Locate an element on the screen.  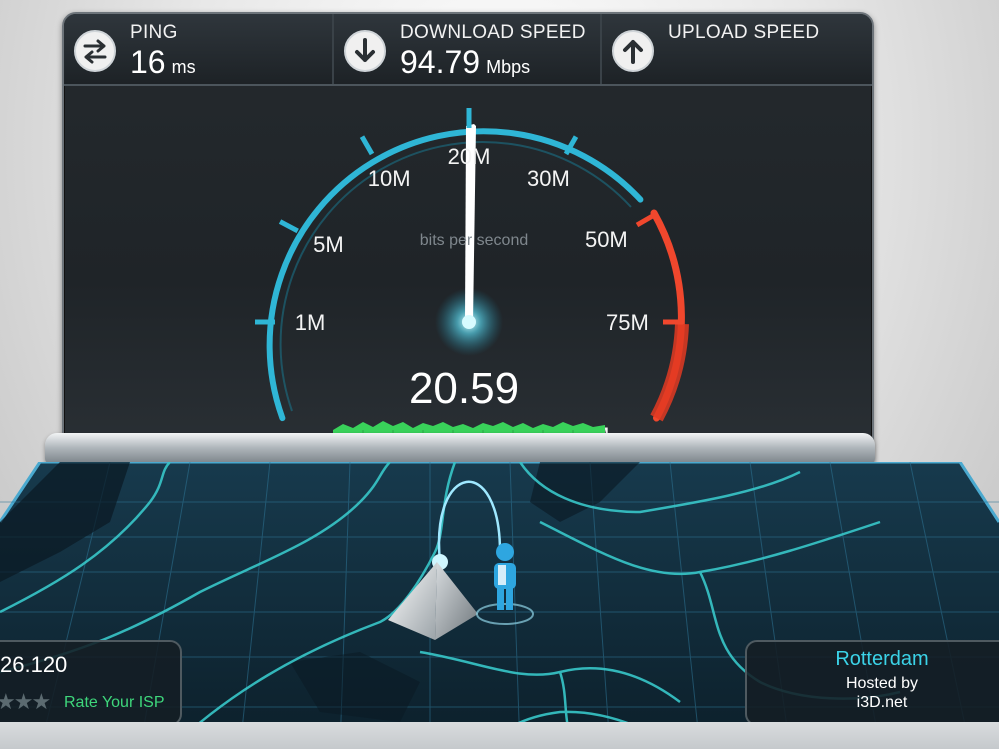
panel-lip is located at coordinates (460, 448).